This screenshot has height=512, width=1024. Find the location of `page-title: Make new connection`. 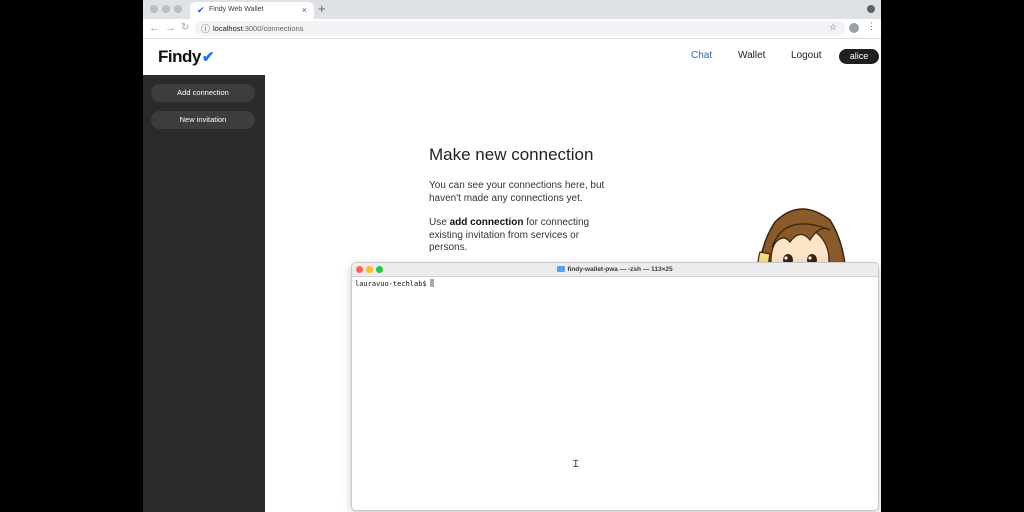

page-title: Make new connection is located at coordinates (511, 154).